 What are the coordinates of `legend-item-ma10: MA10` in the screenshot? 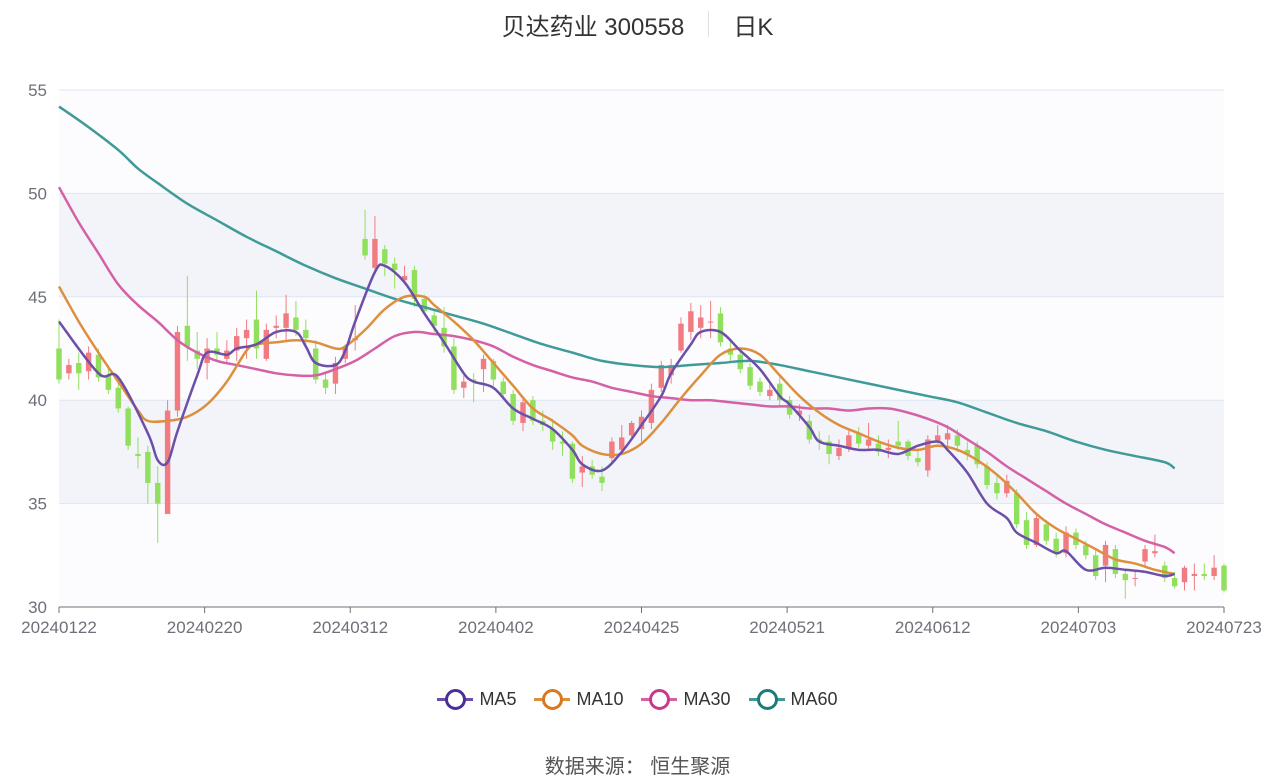 It's located at (578, 699).